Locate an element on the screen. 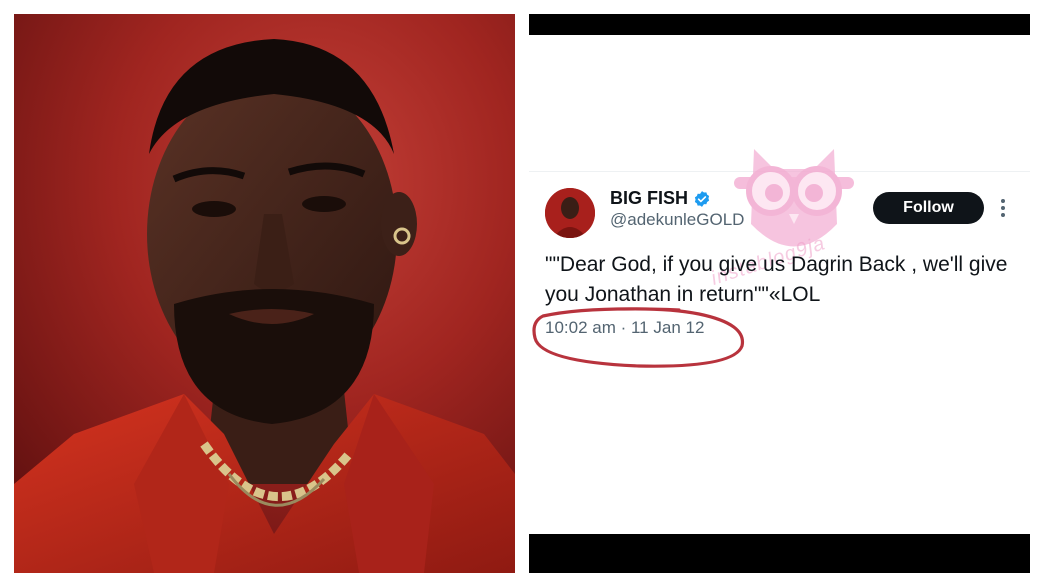 The image size is (1044, 587). avatar-image is located at coordinates (570, 213).